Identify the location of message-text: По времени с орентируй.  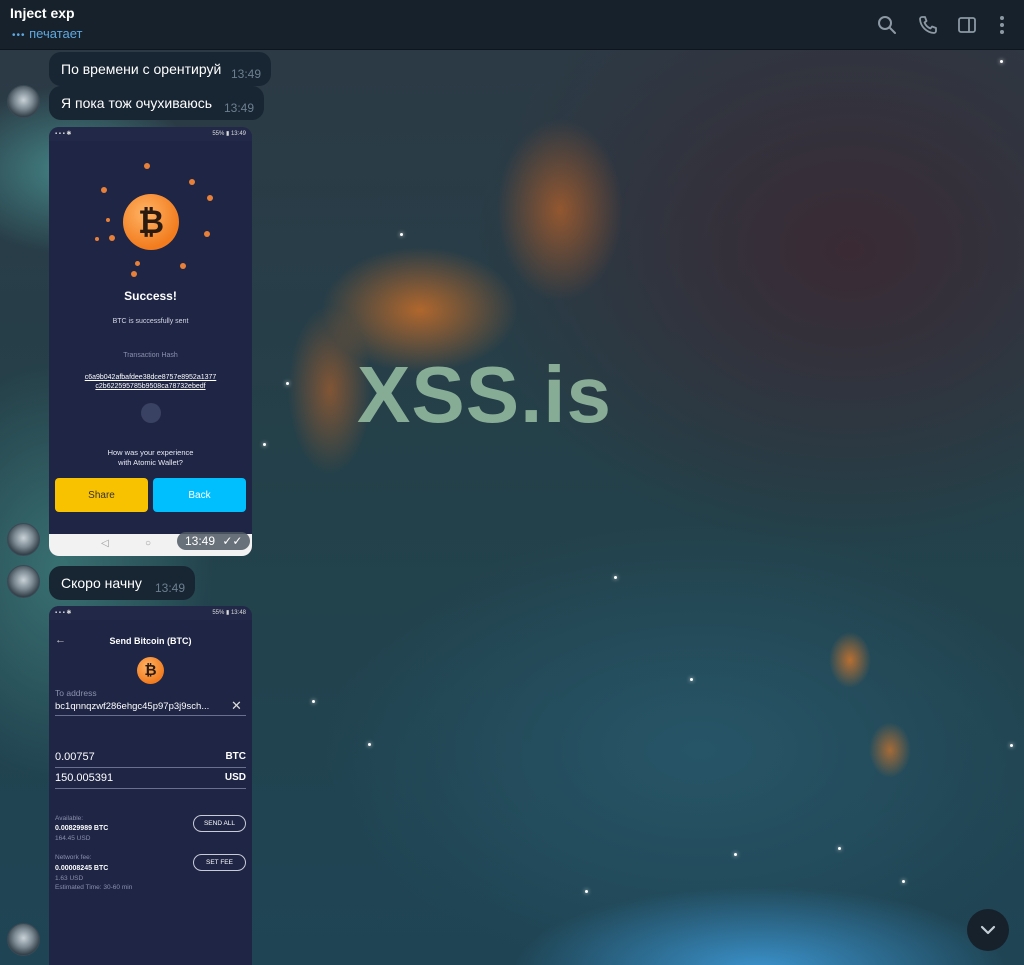
(141, 69).